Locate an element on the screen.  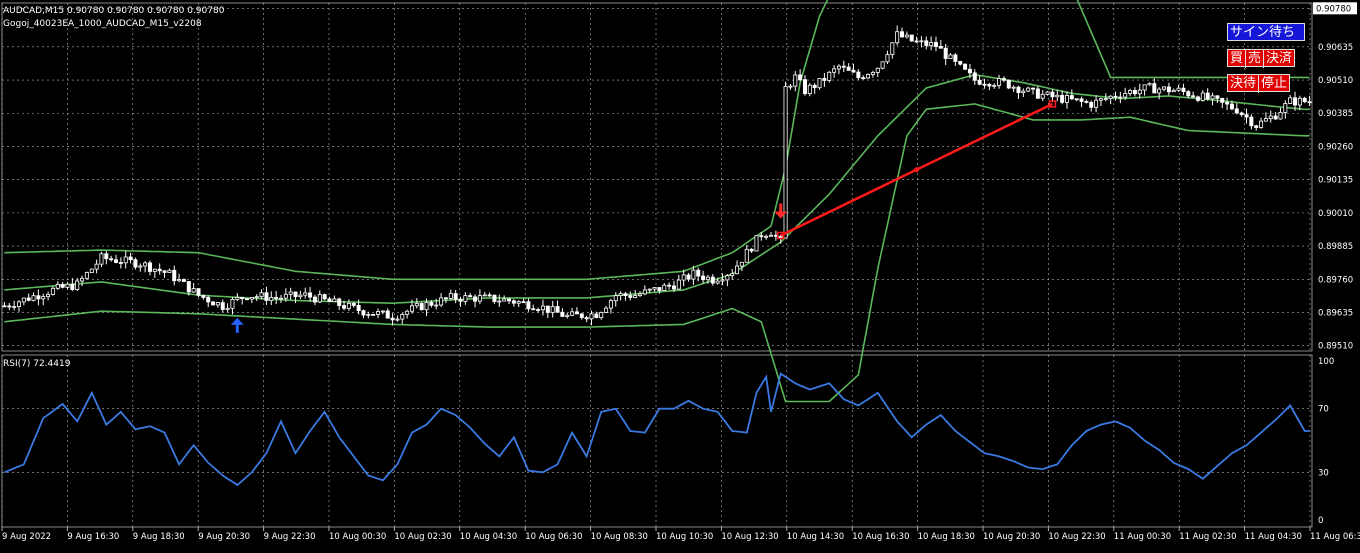
time-axis-label: 10 Aug 02:30 is located at coordinates (422, 537).